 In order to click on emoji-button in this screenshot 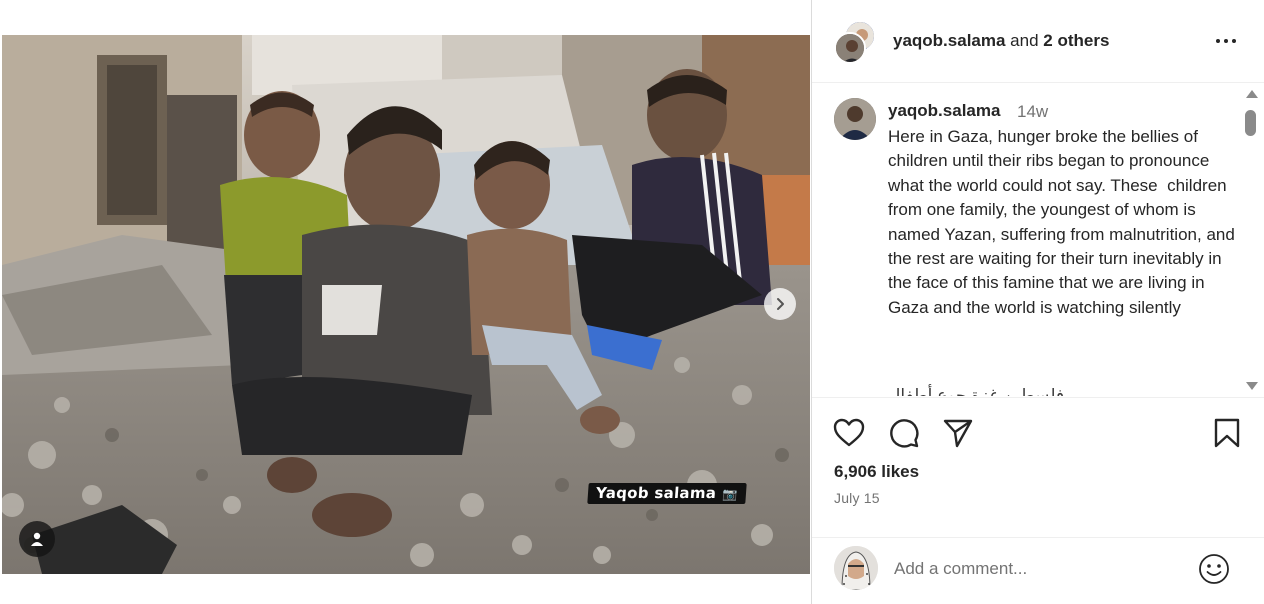, I will do `click(1214, 569)`.